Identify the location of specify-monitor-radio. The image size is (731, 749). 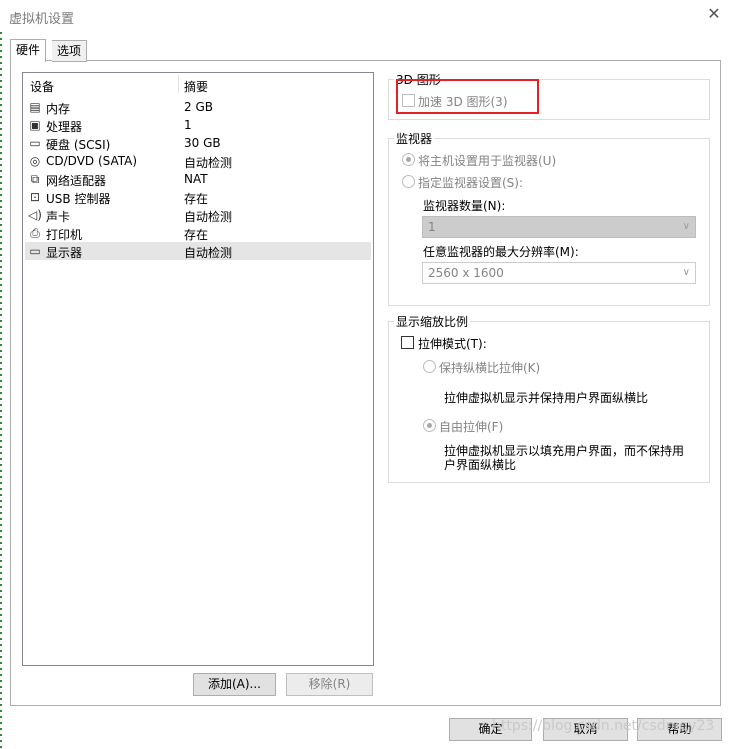
(408, 181).